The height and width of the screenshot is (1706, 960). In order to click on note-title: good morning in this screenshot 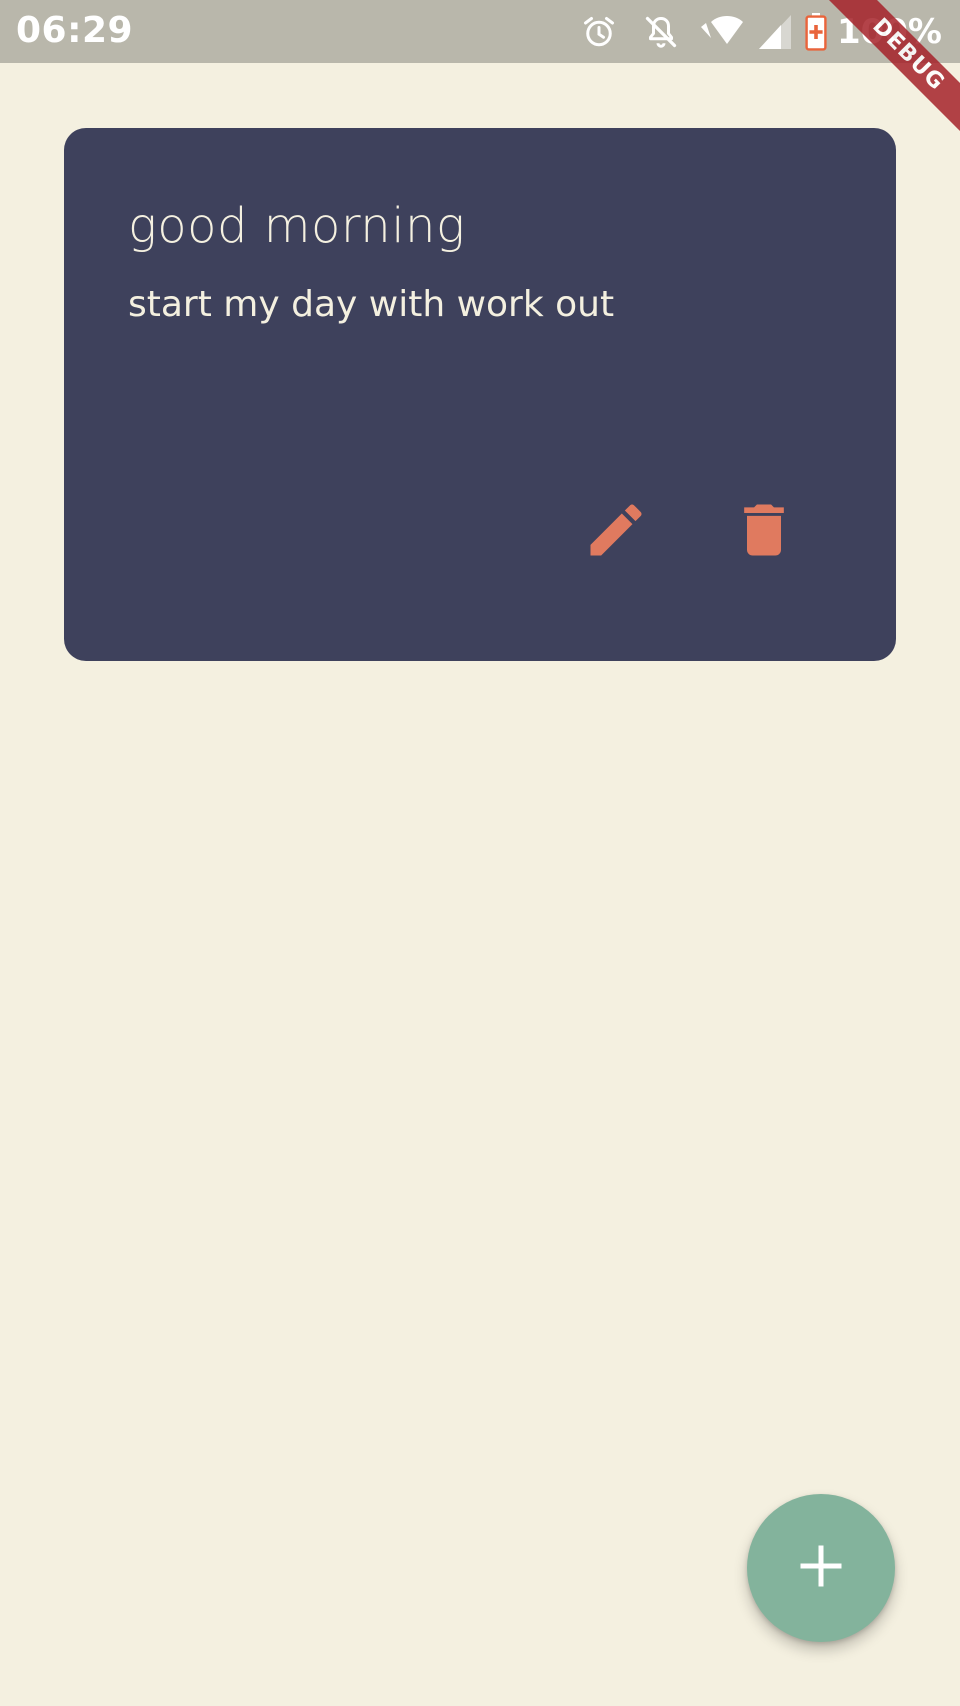, I will do `click(297, 226)`.